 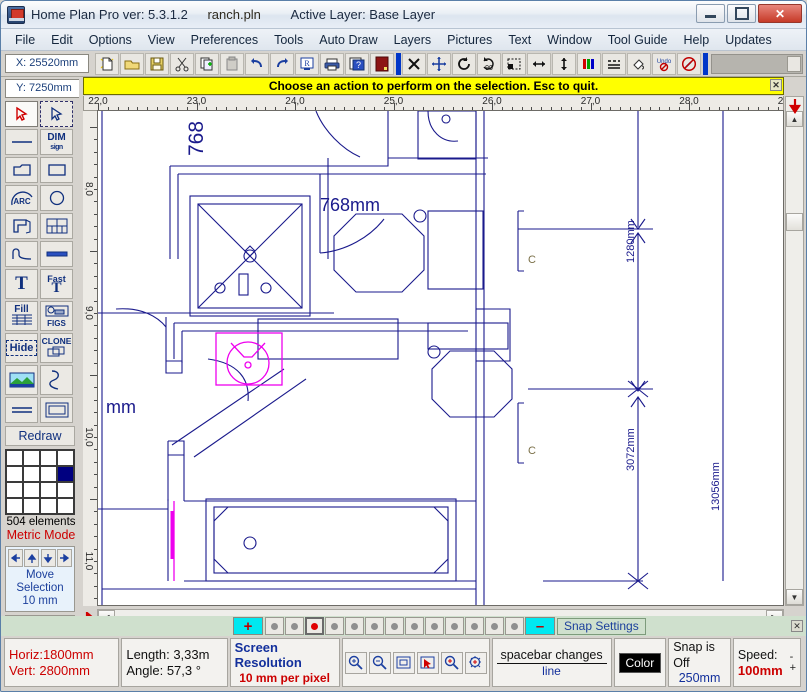 What do you see at coordinates (62, 40) in the screenshot?
I see `menu-edit: Edit` at bounding box center [62, 40].